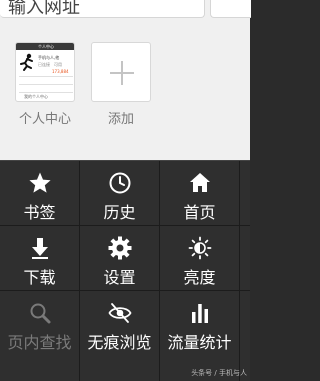  I want to click on menu-item-settings: 设置, so click(120, 258).